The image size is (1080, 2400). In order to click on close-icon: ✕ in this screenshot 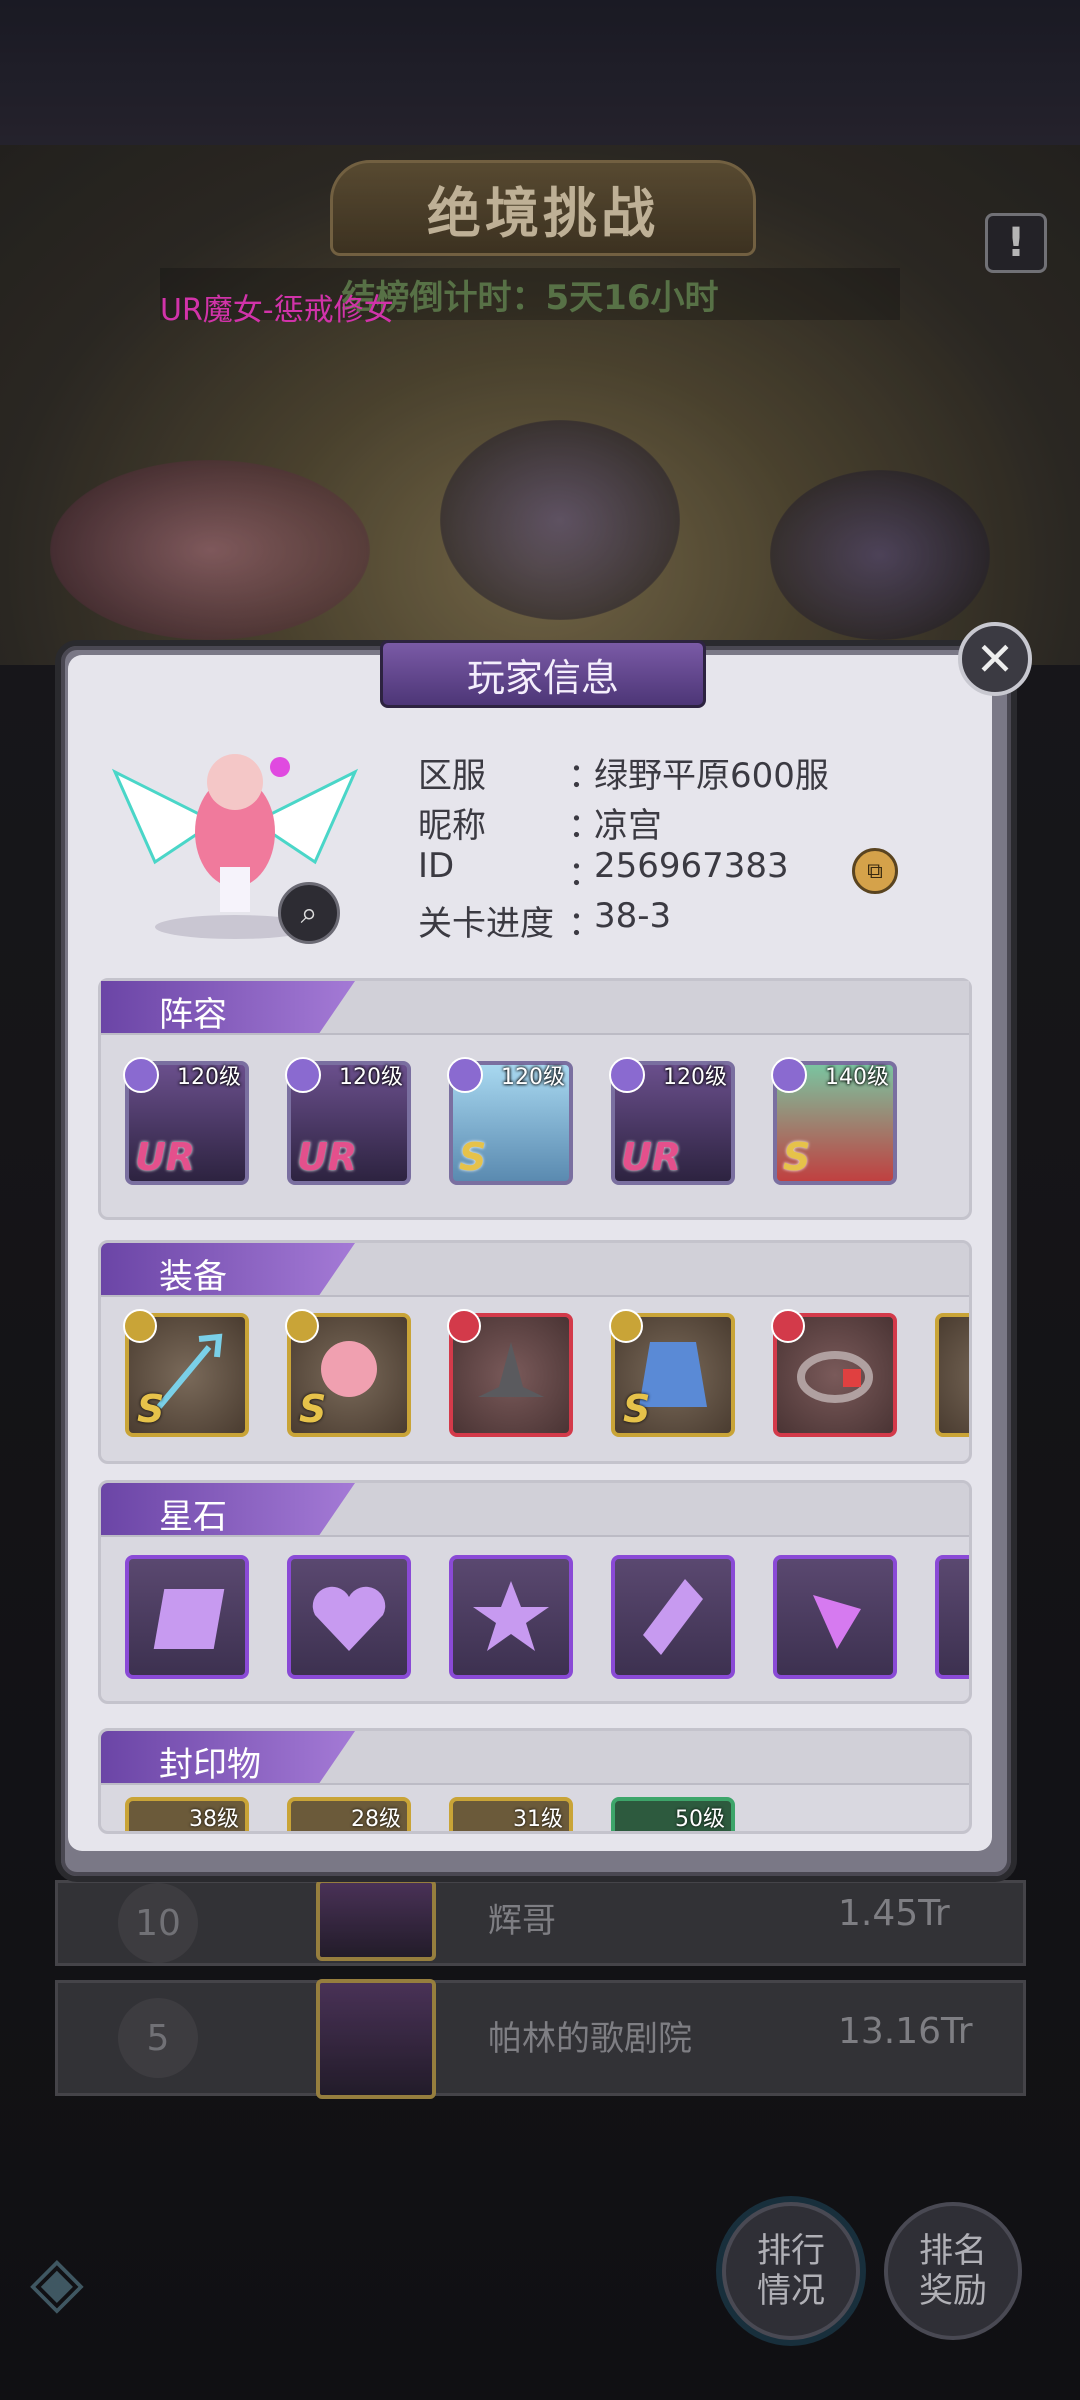, I will do `click(995, 659)`.